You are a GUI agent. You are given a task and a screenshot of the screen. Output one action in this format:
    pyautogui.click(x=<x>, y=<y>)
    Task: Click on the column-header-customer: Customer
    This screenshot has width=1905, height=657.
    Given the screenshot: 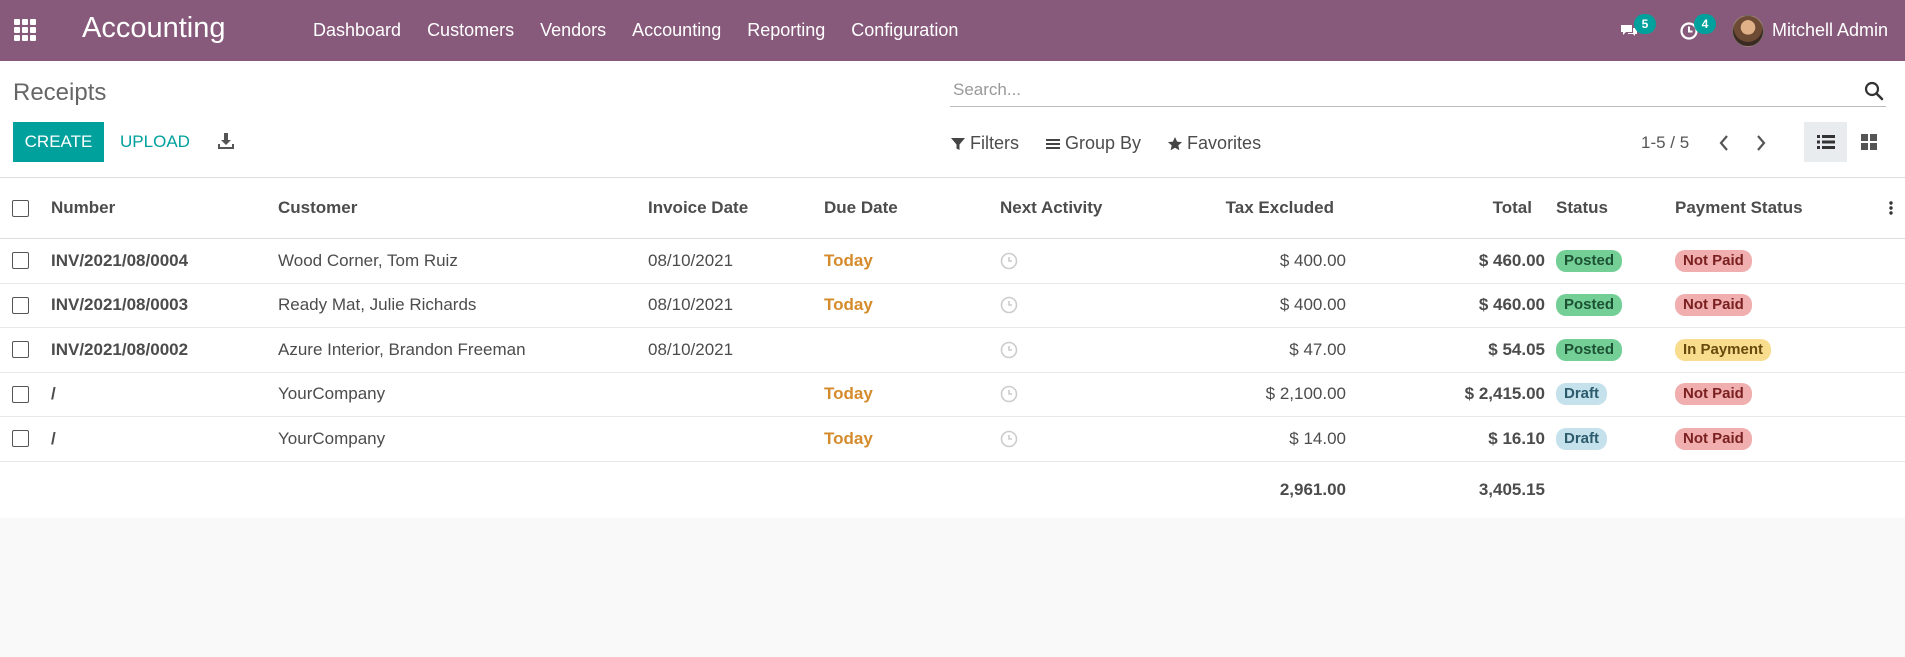 What is the action you would take?
    pyautogui.click(x=317, y=208)
    